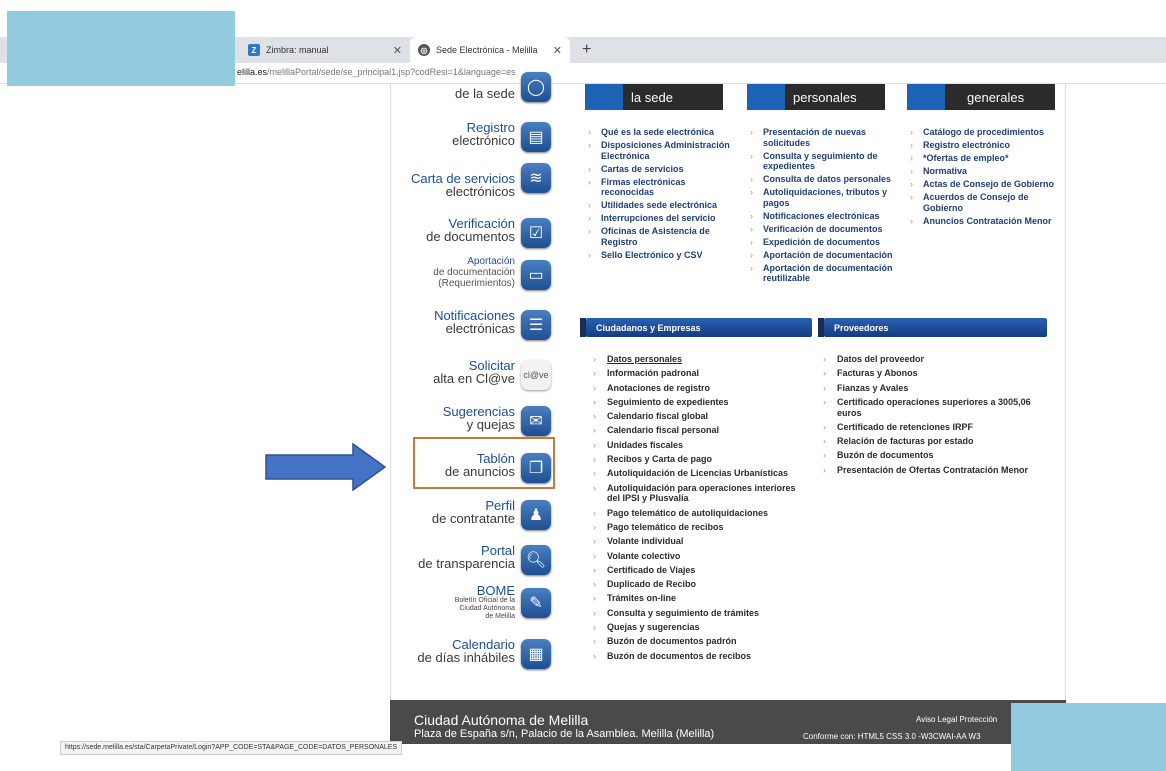 The height and width of the screenshot is (771, 1166). I want to click on list-item: Quejas y sugerencias, so click(696, 627).